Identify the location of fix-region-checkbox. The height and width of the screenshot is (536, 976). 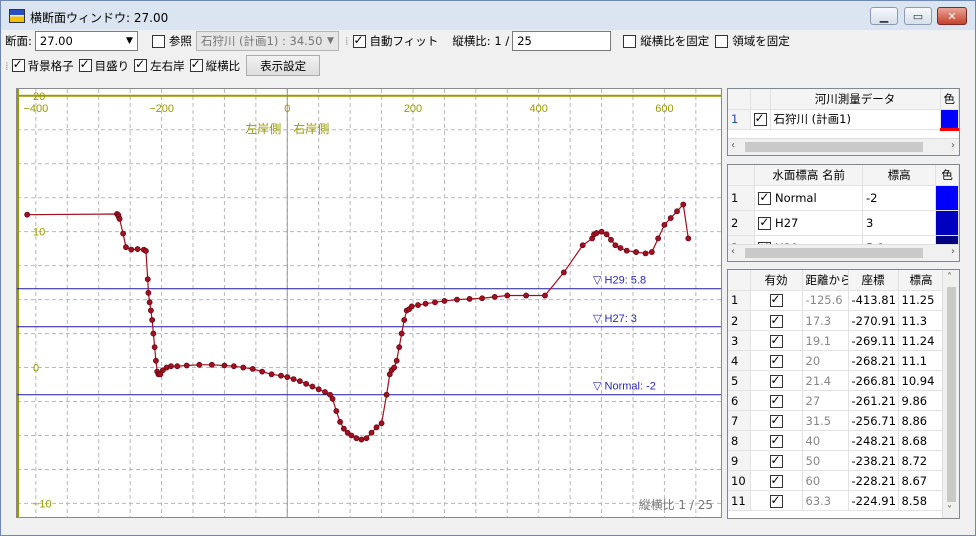
(722, 41).